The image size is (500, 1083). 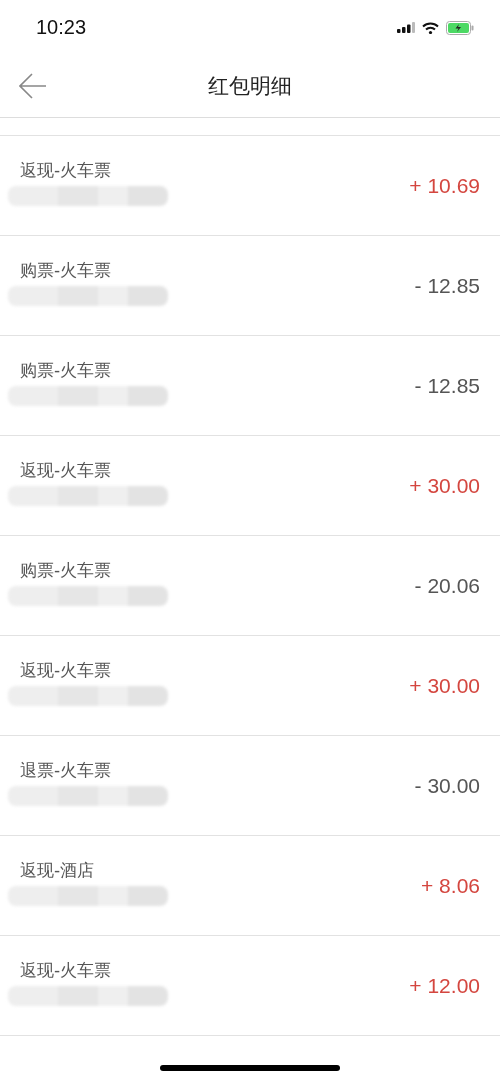 I want to click on record-title: 退票-火车票, so click(x=66, y=770).